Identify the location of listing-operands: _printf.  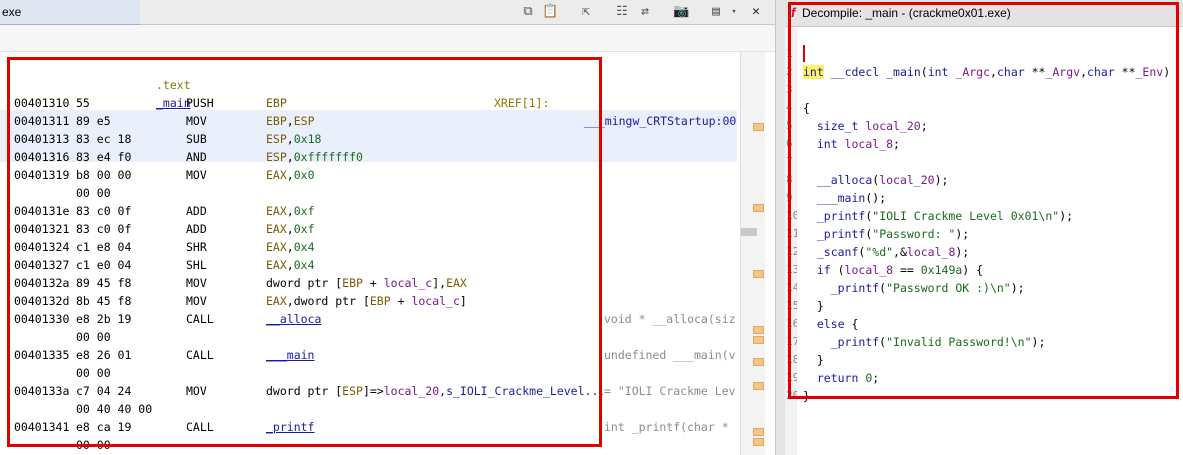
(290, 427).